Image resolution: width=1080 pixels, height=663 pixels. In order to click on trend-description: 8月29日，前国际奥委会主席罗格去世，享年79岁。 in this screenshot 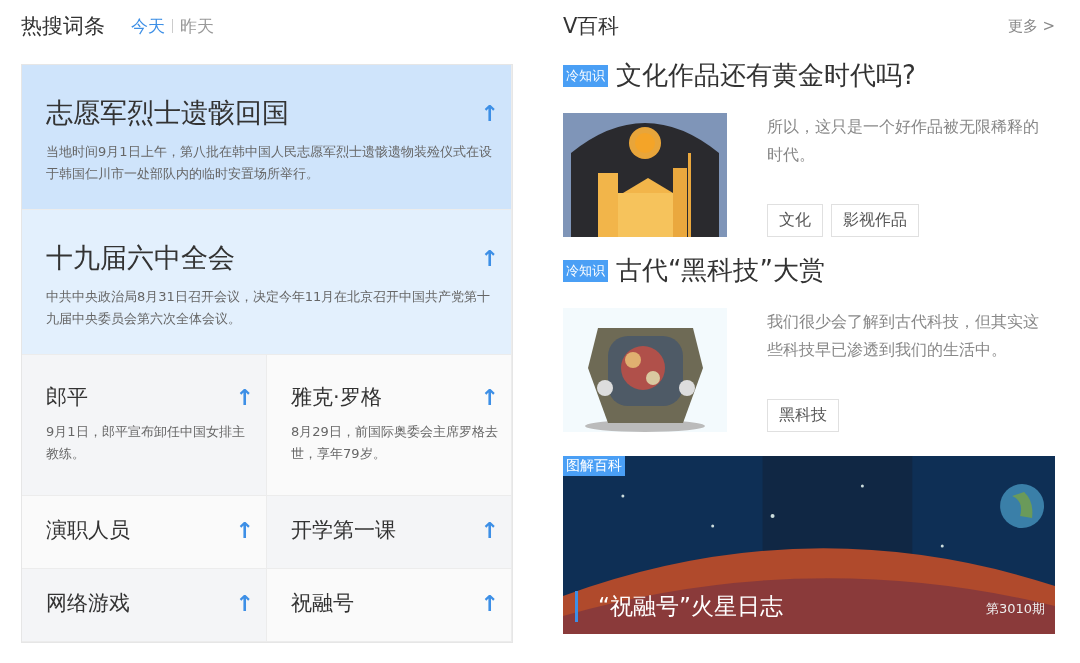, I will do `click(395, 443)`.